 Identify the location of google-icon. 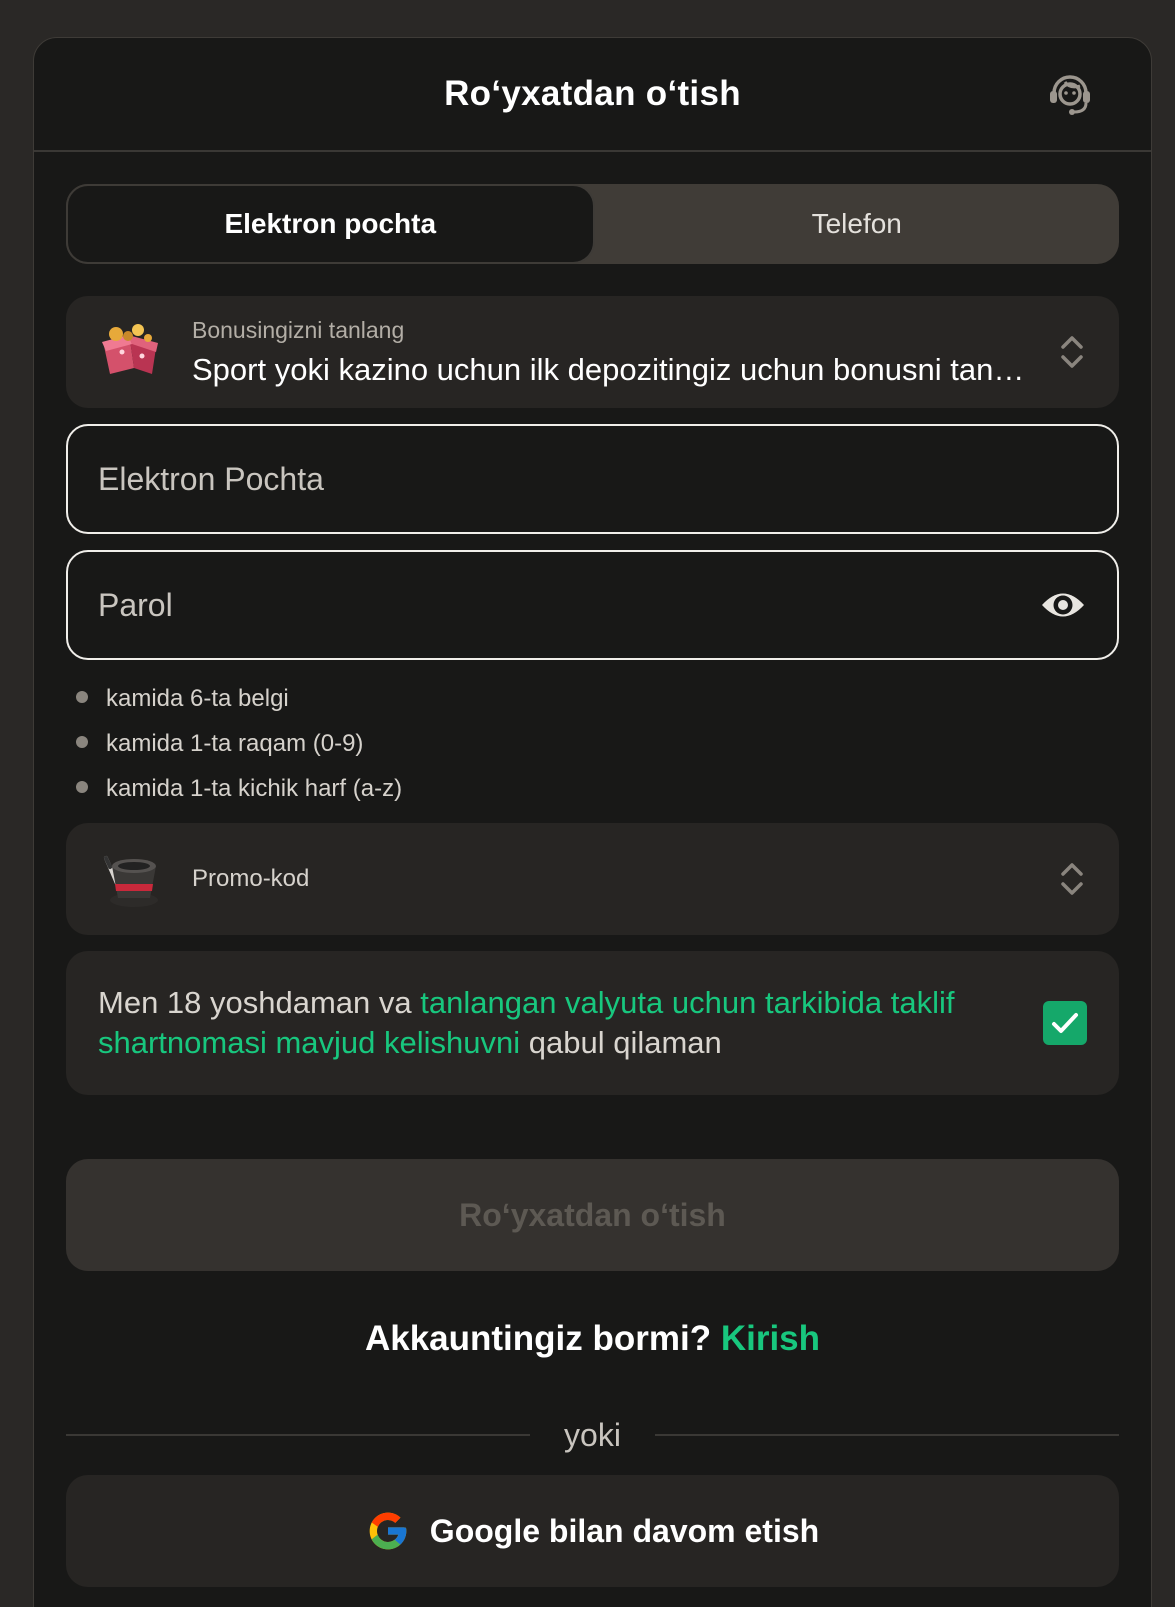
(388, 1531).